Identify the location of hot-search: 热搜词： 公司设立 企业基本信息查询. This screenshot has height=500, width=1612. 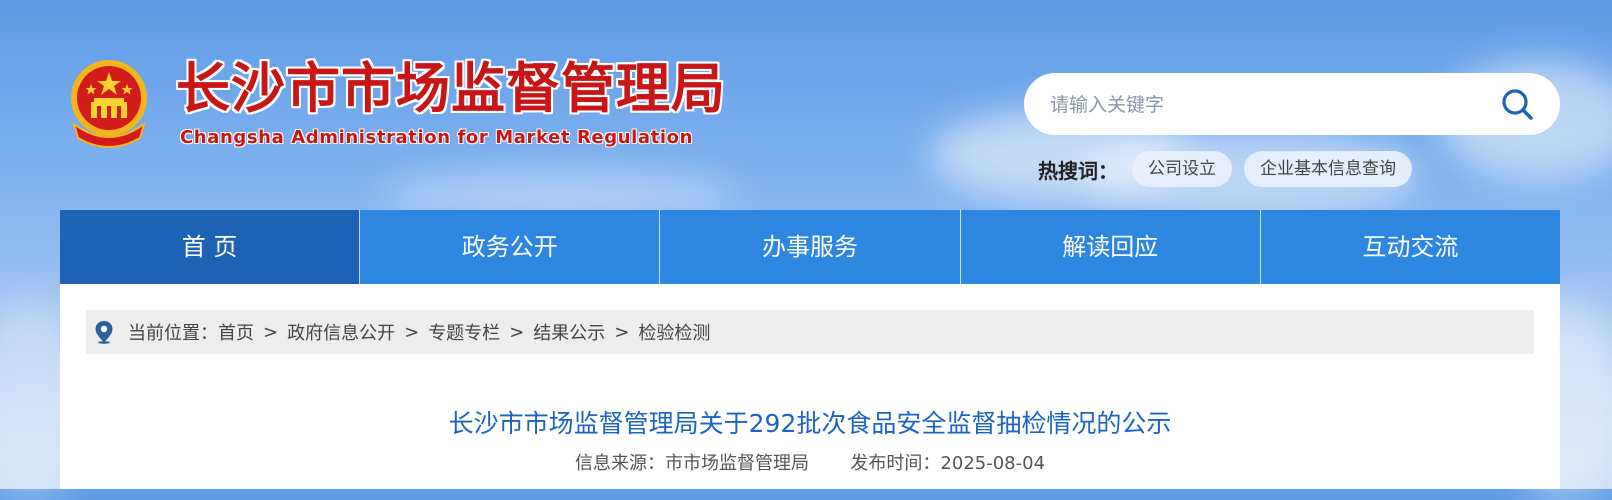
(1231, 169).